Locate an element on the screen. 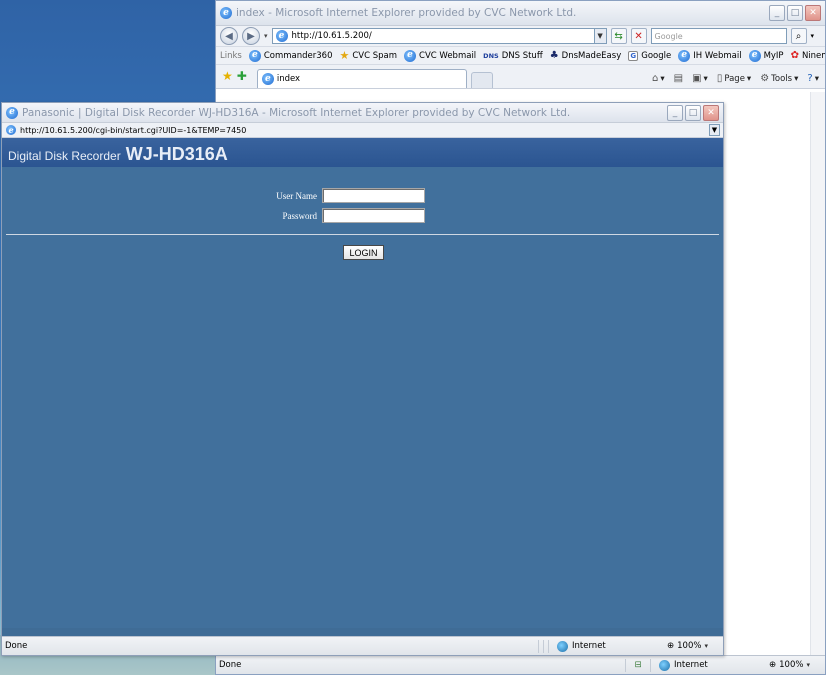  link-myip: e MyIP is located at coordinates (766, 55).